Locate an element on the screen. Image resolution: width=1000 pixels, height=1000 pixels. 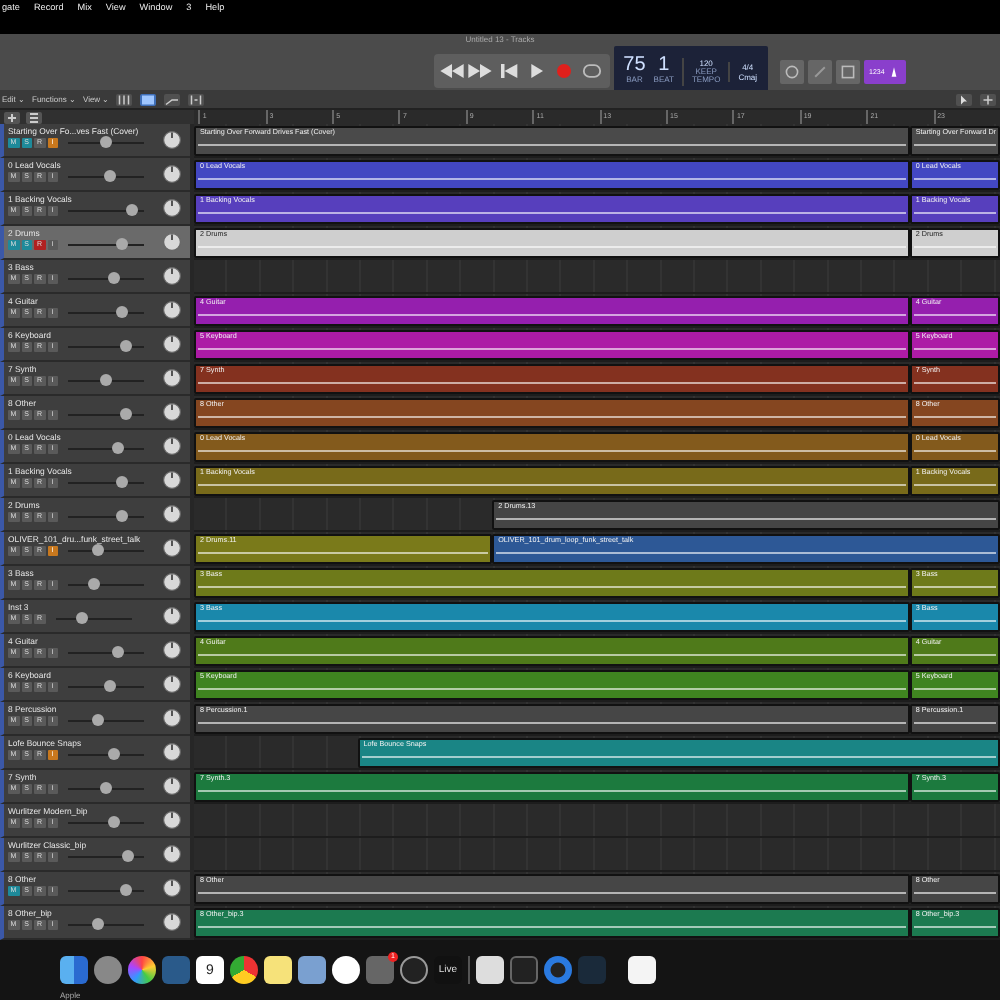
ring-icon is located at coordinates (558, 970).